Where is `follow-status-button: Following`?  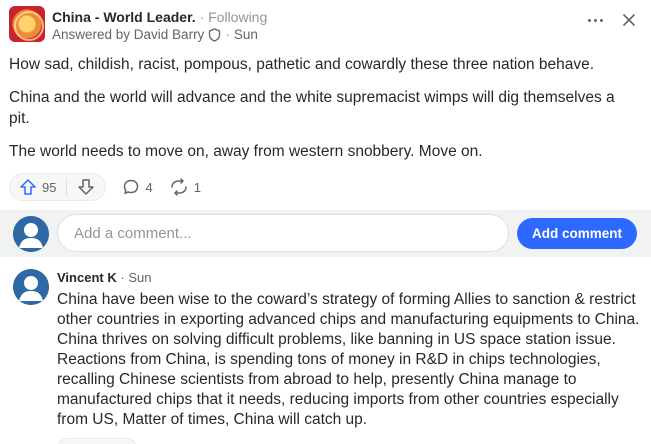
follow-status-button: Following is located at coordinates (237, 17).